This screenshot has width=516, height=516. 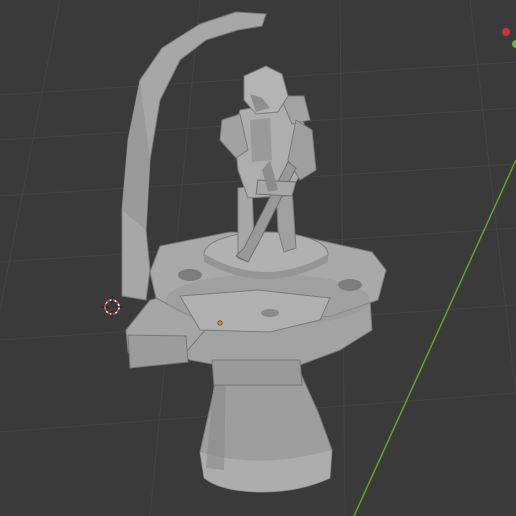 I want to click on 3d-cursor-icon, so click(x=112, y=307).